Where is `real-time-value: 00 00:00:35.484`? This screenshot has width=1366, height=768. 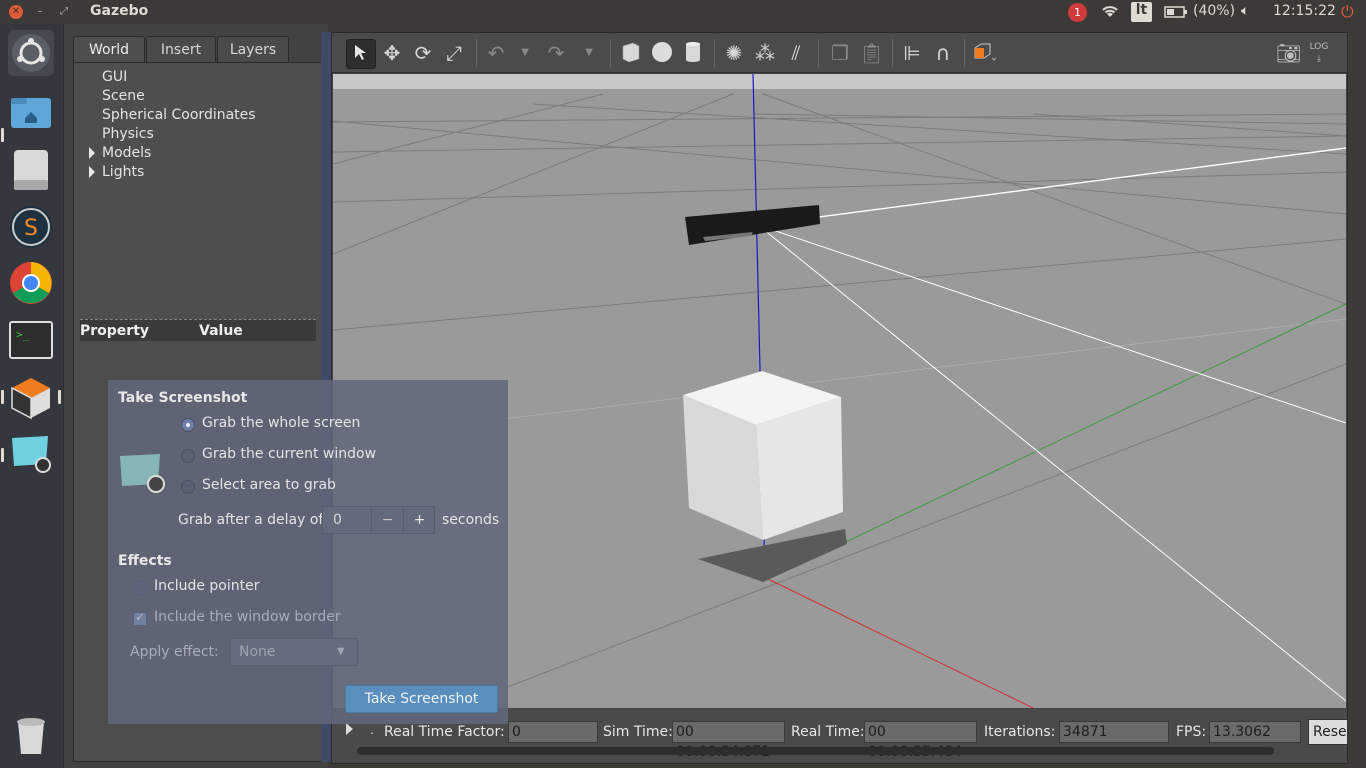
real-time-value: 00 00:00:35.484 is located at coordinates (920, 740).